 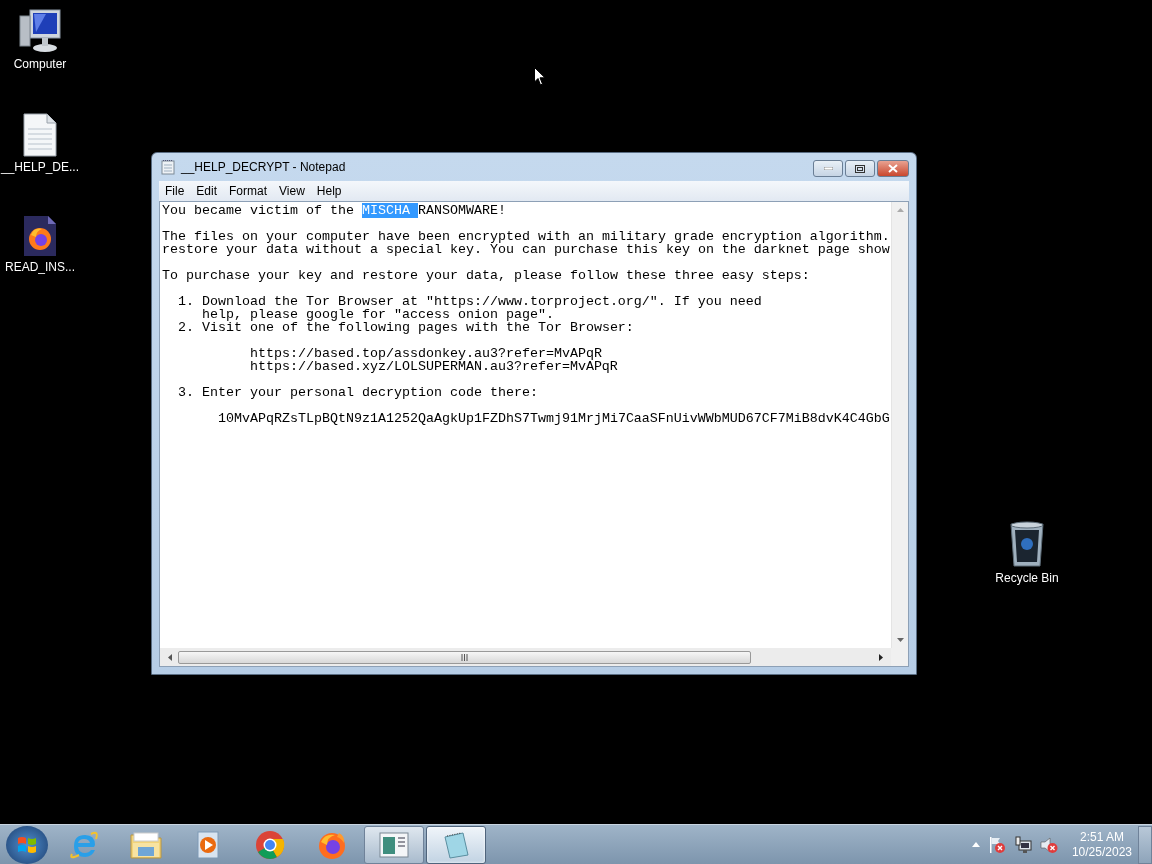 What do you see at coordinates (525, 657) in the screenshot?
I see `horizontal-scrollbar` at bounding box center [525, 657].